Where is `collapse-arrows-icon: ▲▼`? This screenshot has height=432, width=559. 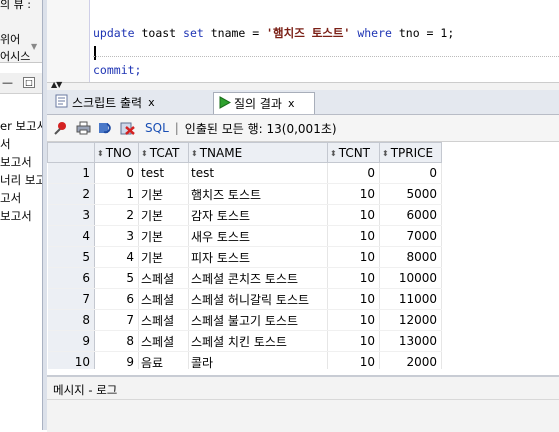
collapse-arrows-icon: ▲▼ is located at coordinates (56, 84).